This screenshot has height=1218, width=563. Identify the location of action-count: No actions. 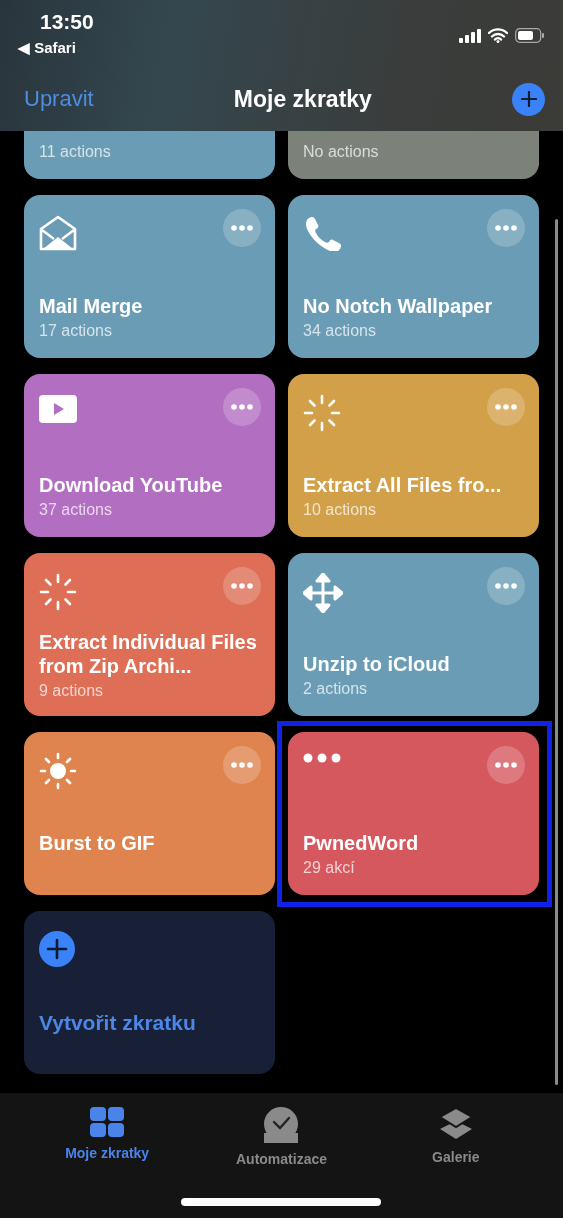
(341, 152).